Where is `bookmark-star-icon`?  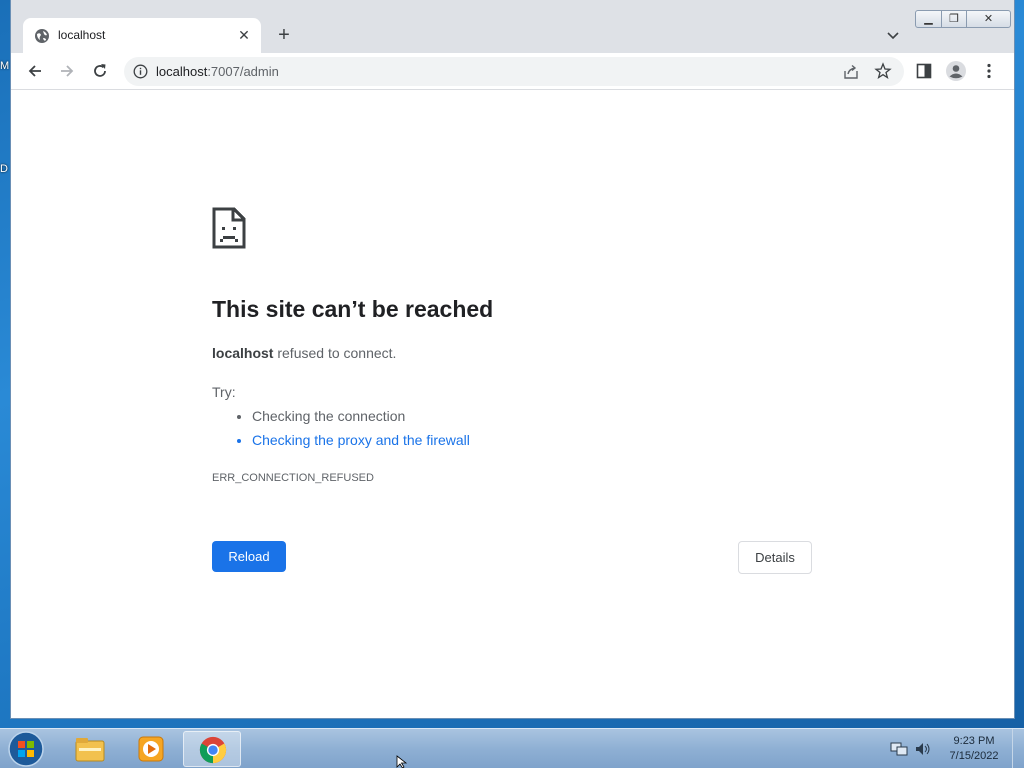 bookmark-star-icon is located at coordinates (883, 71).